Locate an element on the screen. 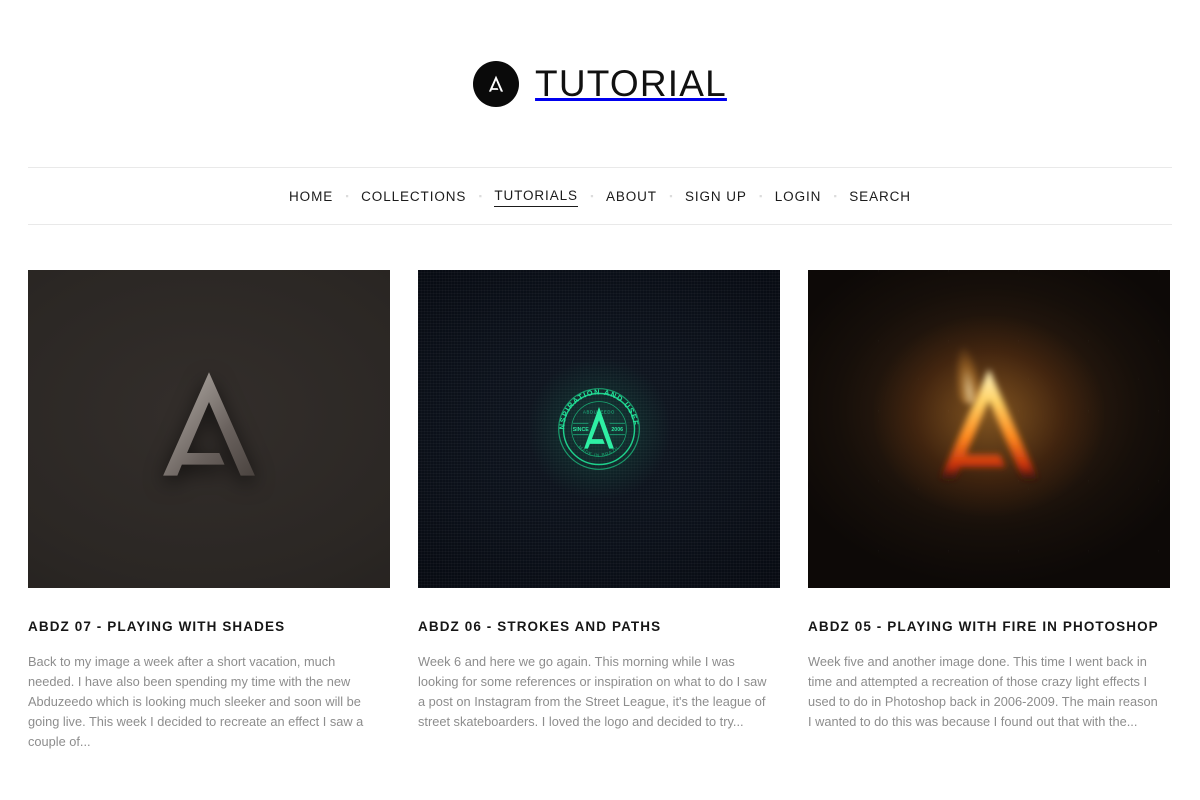  nav-item-login: LOGIN is located at coordinates (798, 196).